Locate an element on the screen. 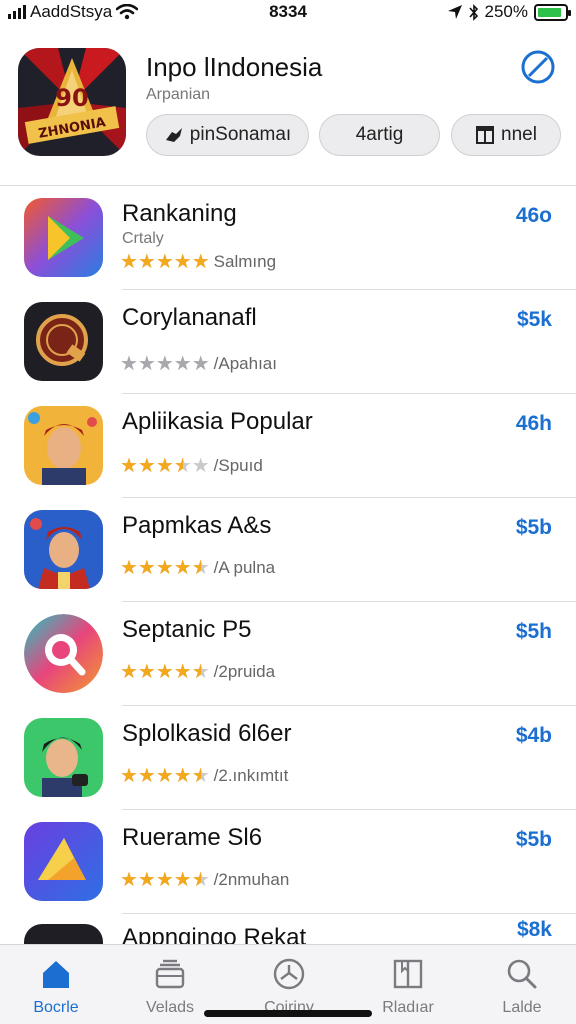 This screenshot has width=576, height=1024. home-indicator is located at coordinates (288, 1013).